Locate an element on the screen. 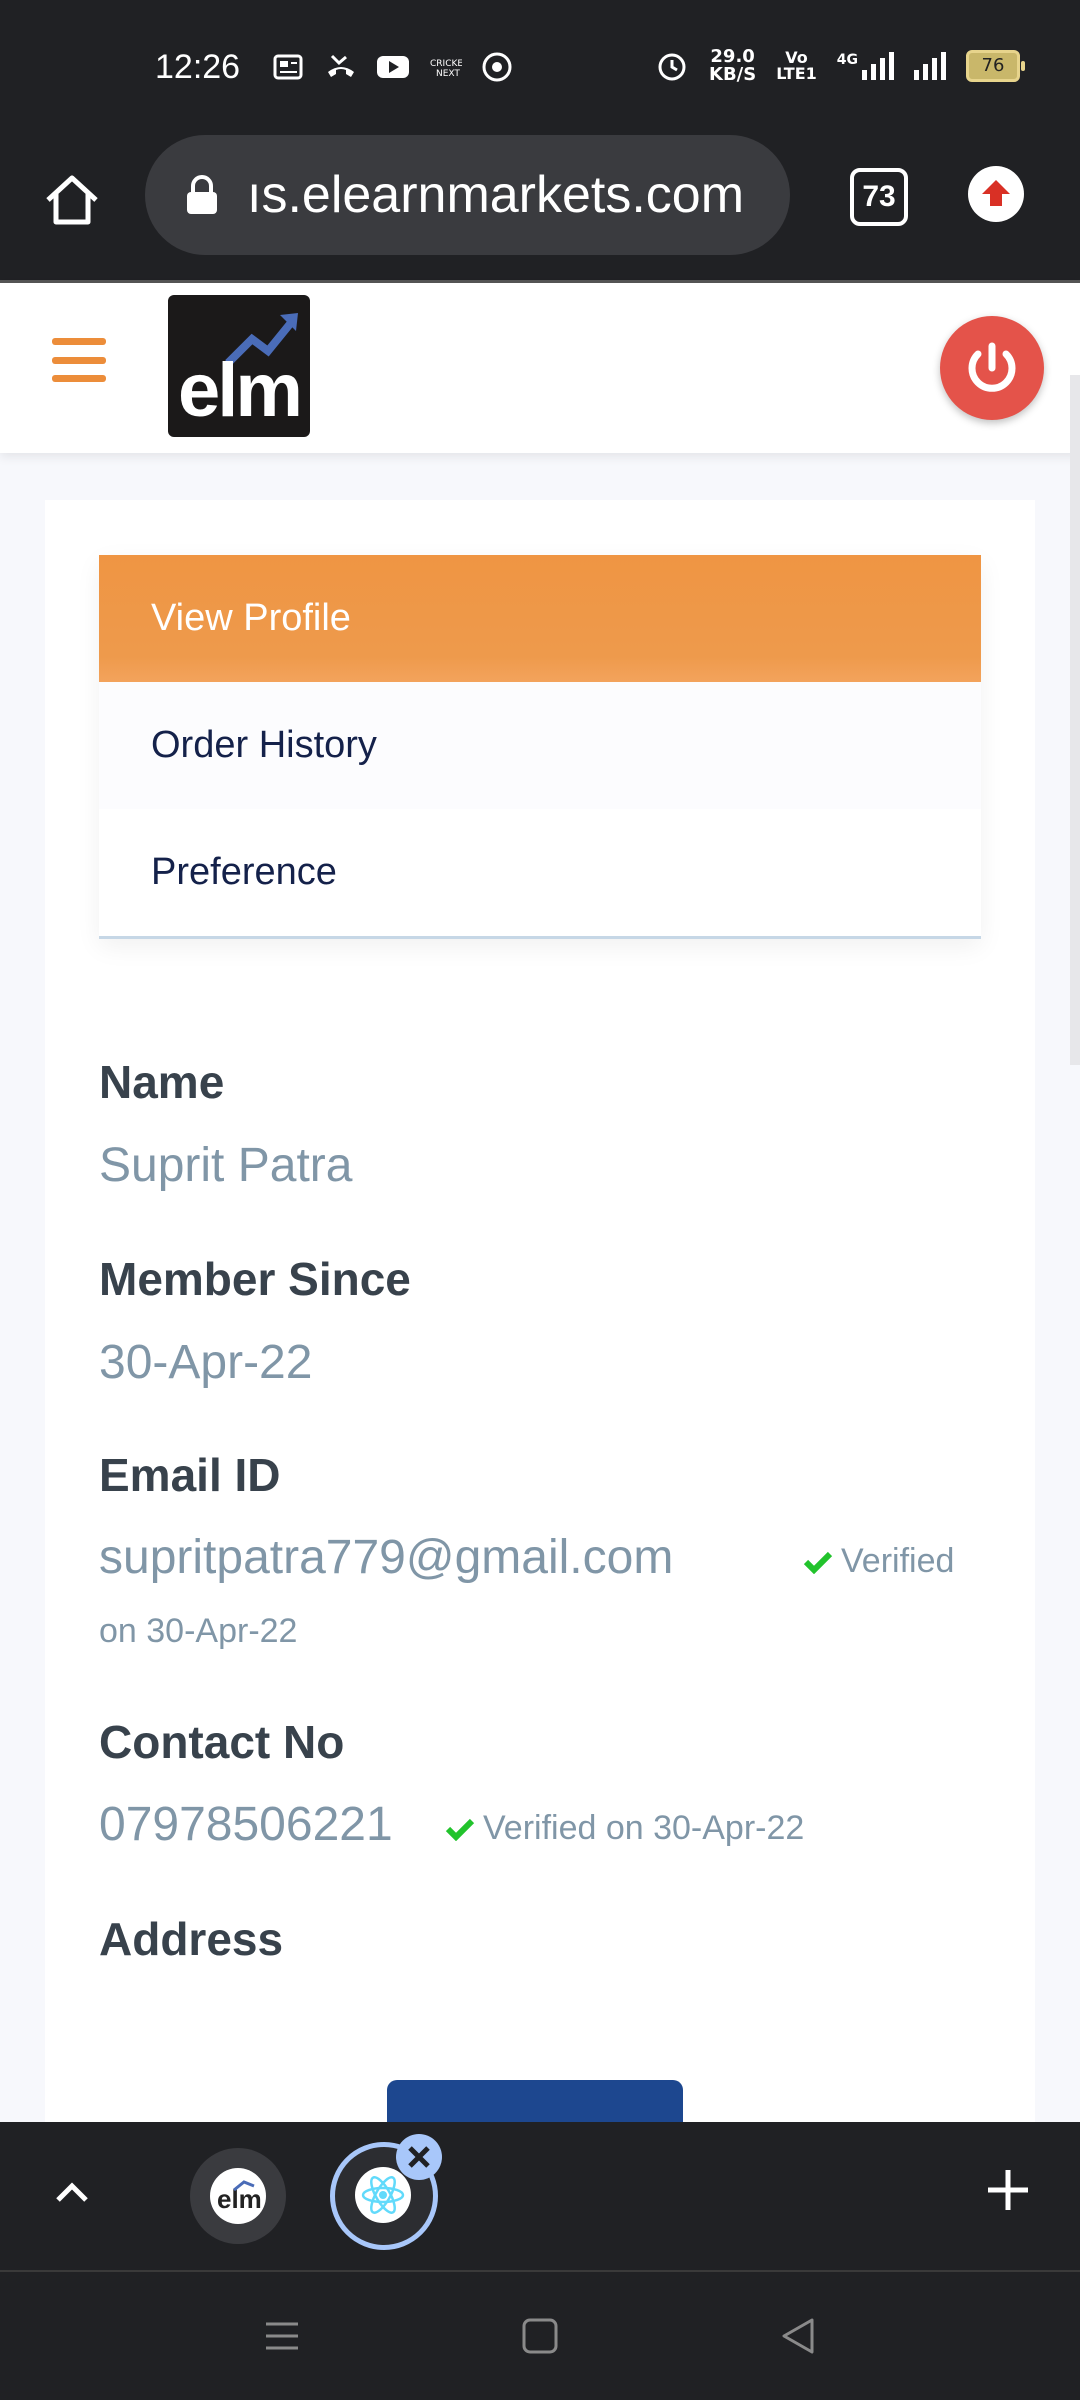  contact-verified-text: Verified on 30-Apr-22 is located at coordinates (644, 1828).